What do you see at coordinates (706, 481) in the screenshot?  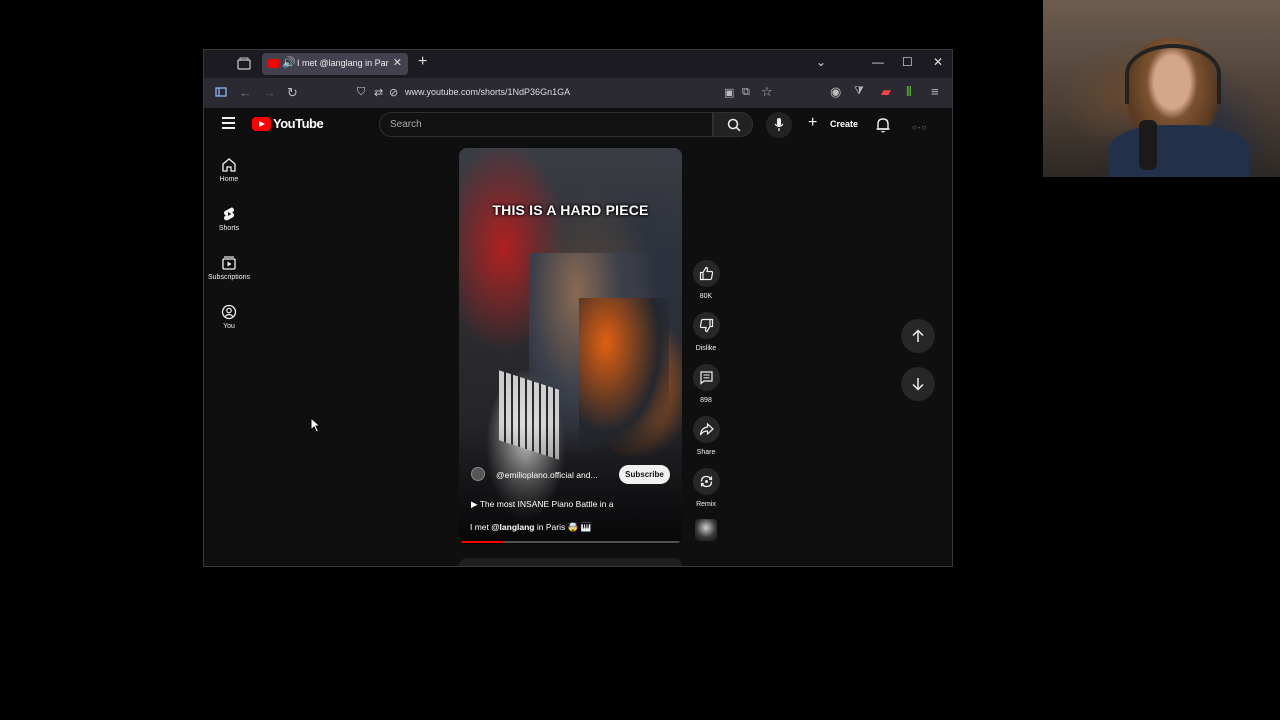 I see `remix-icon` at bounding box center [706, 481].